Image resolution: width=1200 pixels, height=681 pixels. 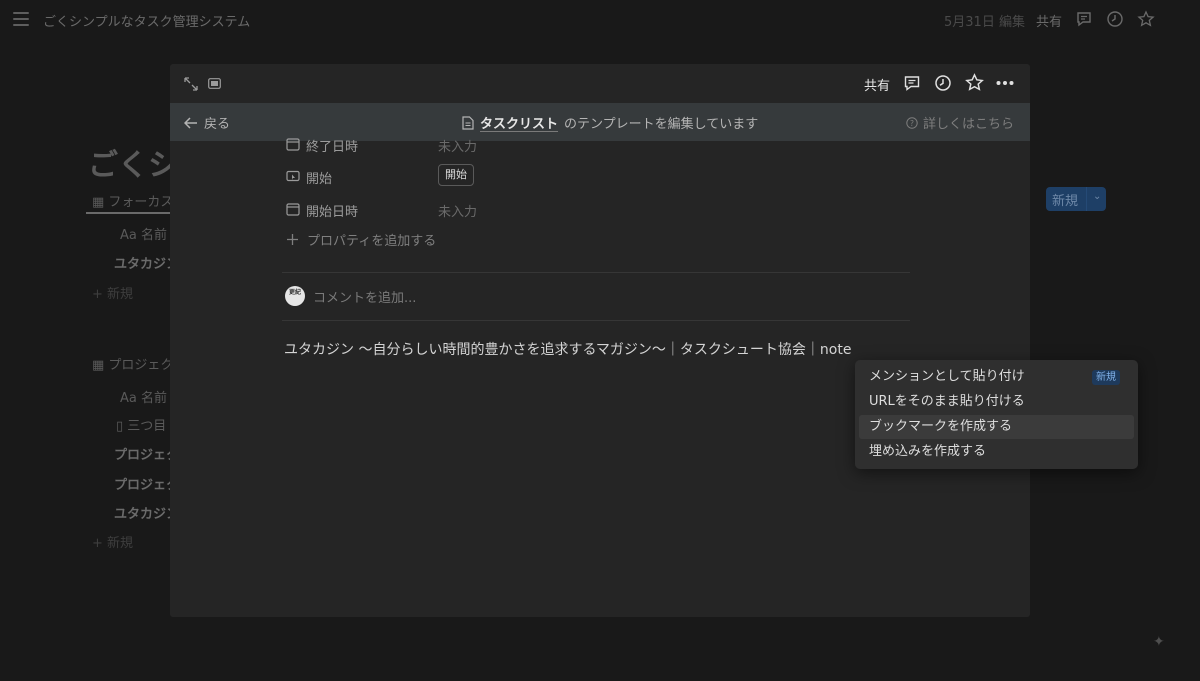 What do you see at coordinates (1097, 196) in the screenshot?
I see `chevron-down-icon: ⌄` at bounding box center [1097, 196].